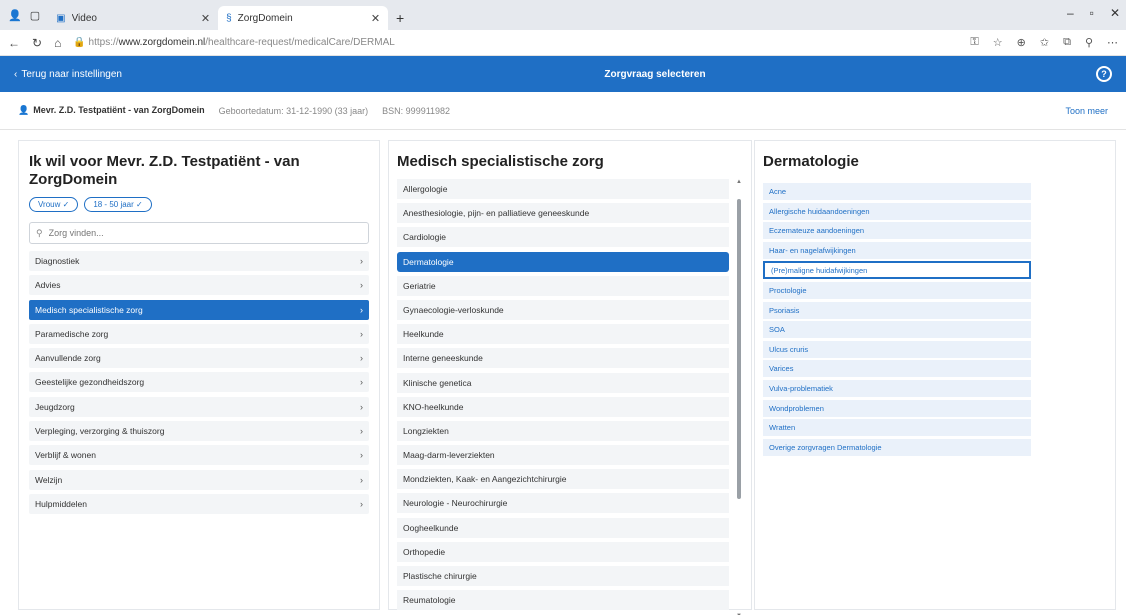 The height and width of the screenshot is (615, 1126). I want to click on tab-favicon-icon: ▣, so click(61, 18).